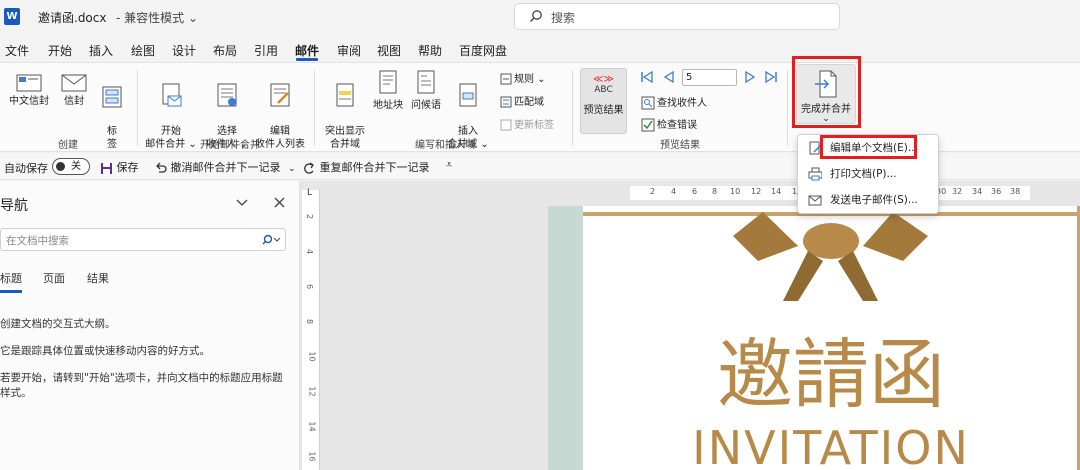 The image size is (1080, 470). Describe the element at coordinates (677, 125) in the screenshot. I see `check-errors-label: 检查错误` at that location.